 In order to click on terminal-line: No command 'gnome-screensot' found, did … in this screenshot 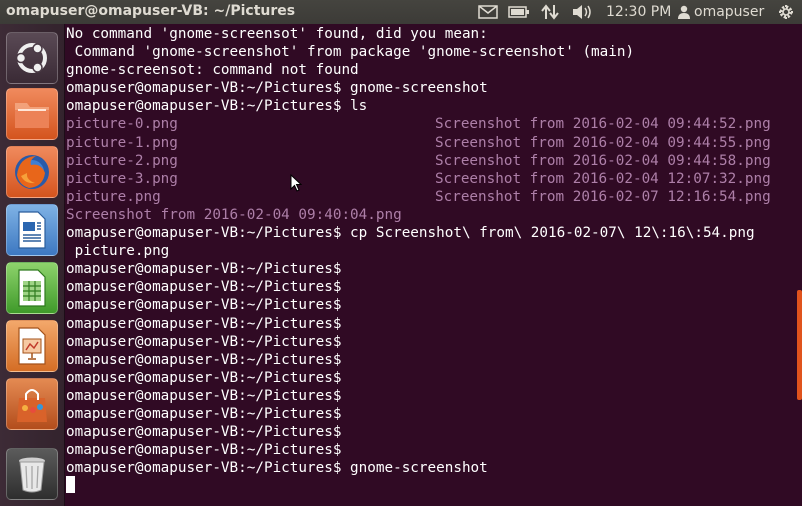, I will do `click(277, 34)`.